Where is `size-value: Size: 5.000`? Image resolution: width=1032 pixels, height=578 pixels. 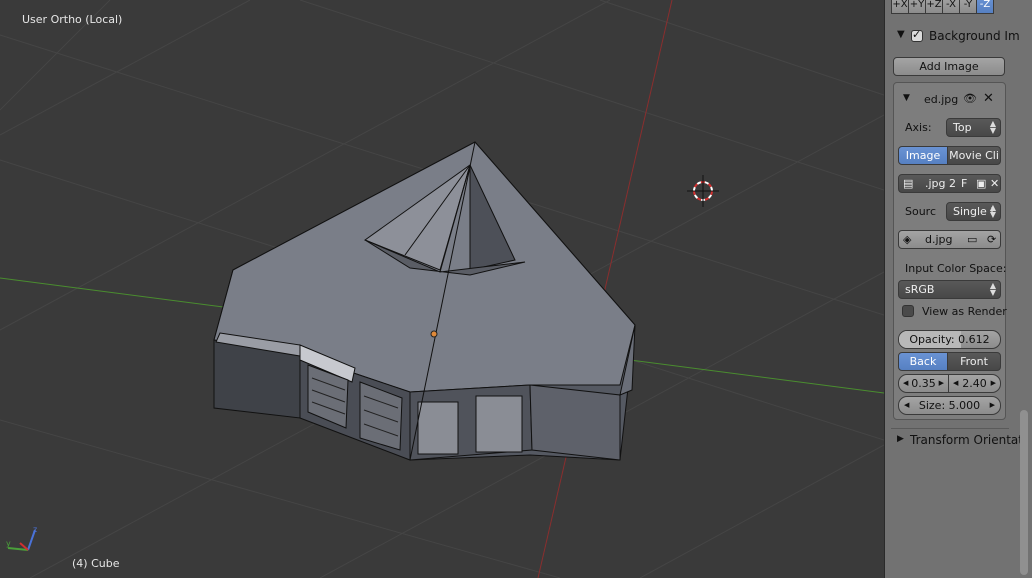 size-value: Size: 5.000 is located at coordinates (949, 405).